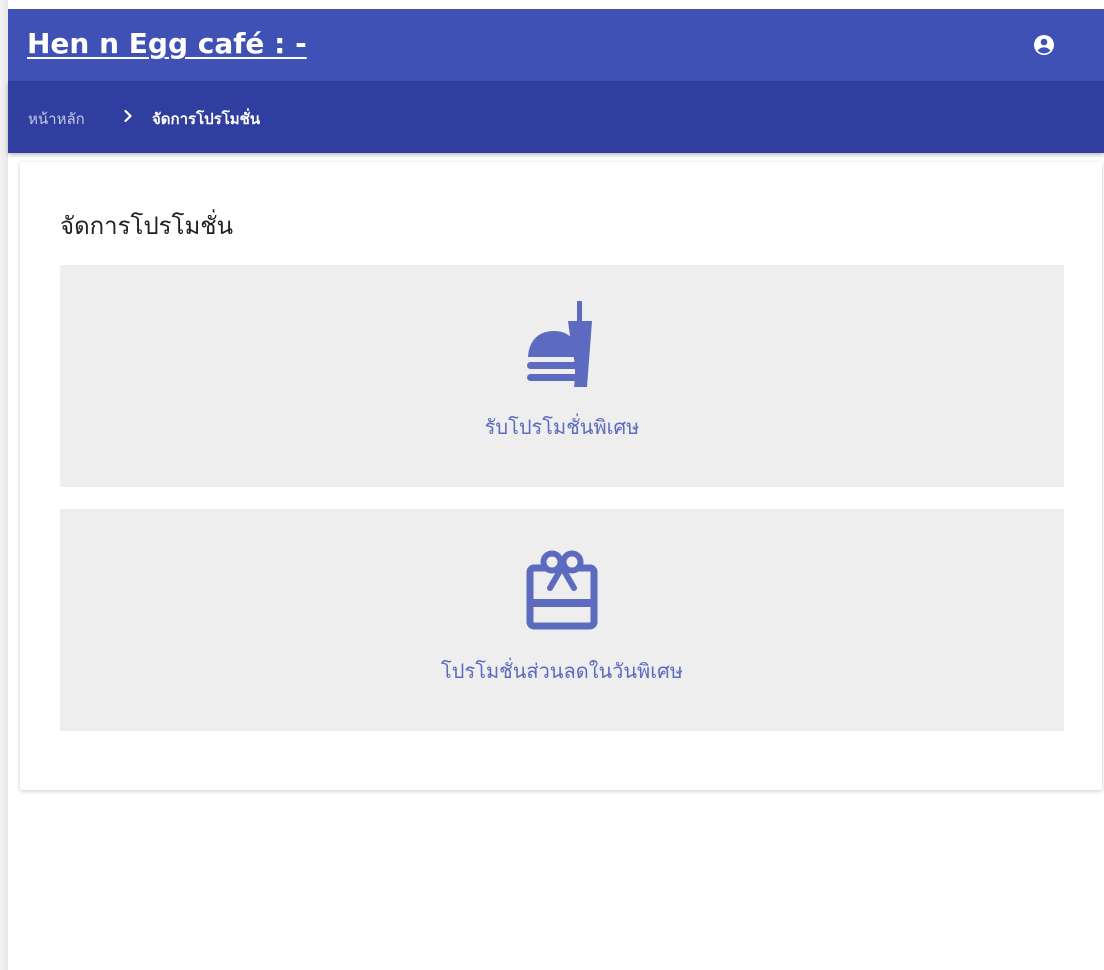 This screenshot has width=1104, height=970. I want to click on special-day-discount-label: โปรโมชั่นส่วนลดในวันพิเศษ, so click(562, 671).